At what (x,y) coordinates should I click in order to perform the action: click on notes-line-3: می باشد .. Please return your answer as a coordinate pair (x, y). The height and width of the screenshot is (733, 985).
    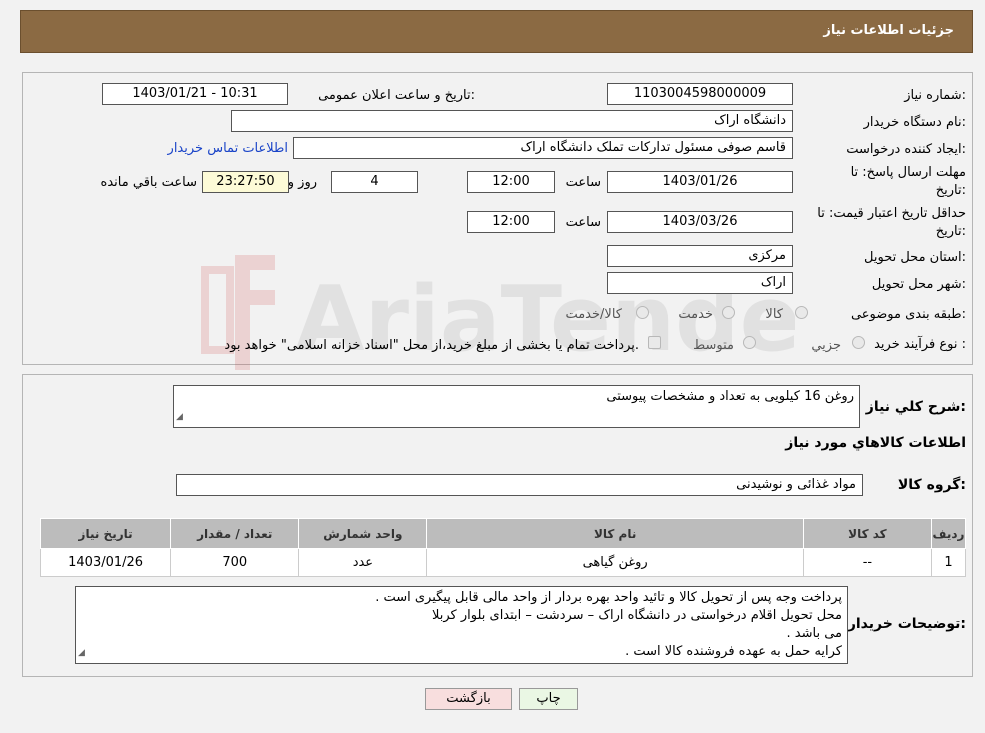
    Looking at the image, I should click on (814, 633).